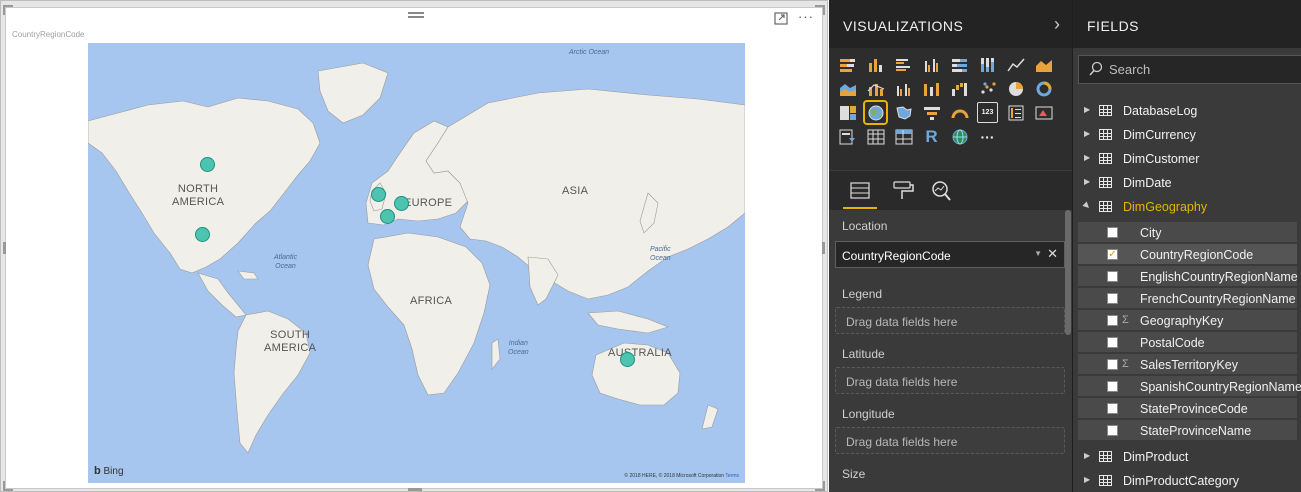 The width and height of the screenshot is (1301, 492). What do you see at coordinates (875, 88) in the screenshot?
I see `line-and-stacked-column-chart-icon` at bounding box center [875, 88].